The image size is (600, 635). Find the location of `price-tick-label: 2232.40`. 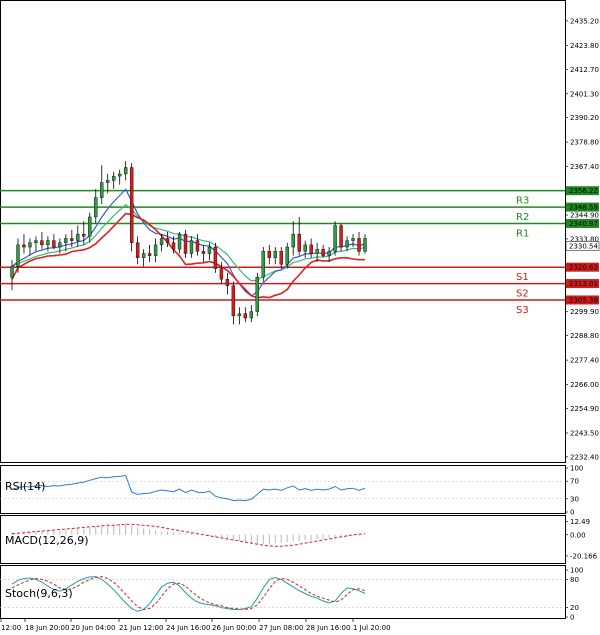

price-tick-label: 2232.40 is located at coordinates (584, 457).